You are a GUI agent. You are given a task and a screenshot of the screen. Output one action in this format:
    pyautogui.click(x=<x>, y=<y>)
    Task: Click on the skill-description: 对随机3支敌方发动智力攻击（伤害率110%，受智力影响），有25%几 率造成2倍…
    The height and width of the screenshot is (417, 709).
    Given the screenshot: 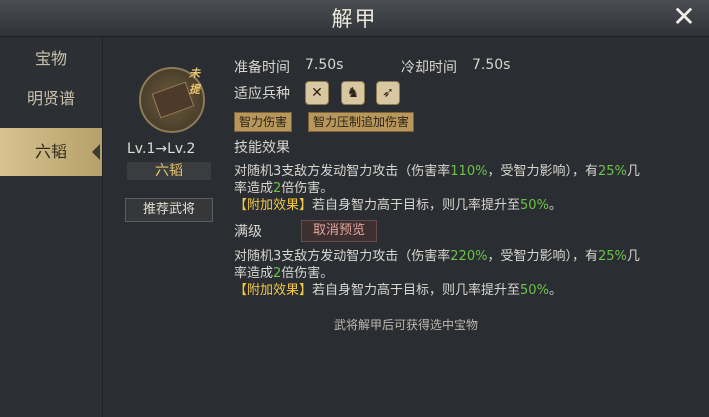 What is the action you would take?
    pyautogui.click(x=437, y=188)
    